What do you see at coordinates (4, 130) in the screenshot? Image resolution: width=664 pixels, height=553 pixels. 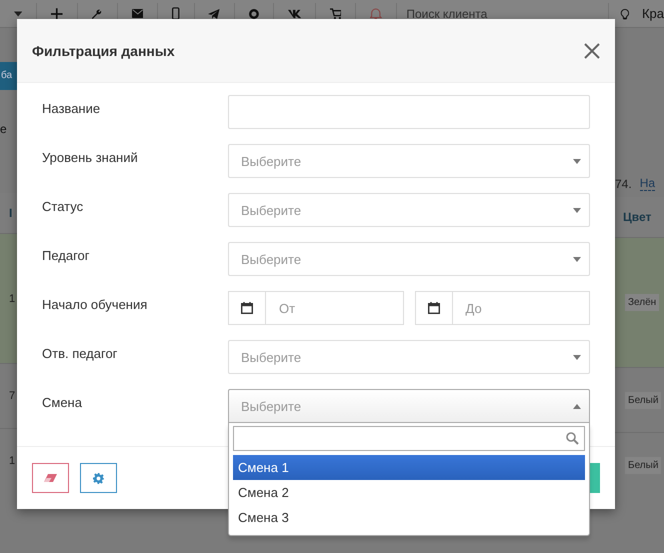 I see `page-text: е` at bounding box center [4, 130].